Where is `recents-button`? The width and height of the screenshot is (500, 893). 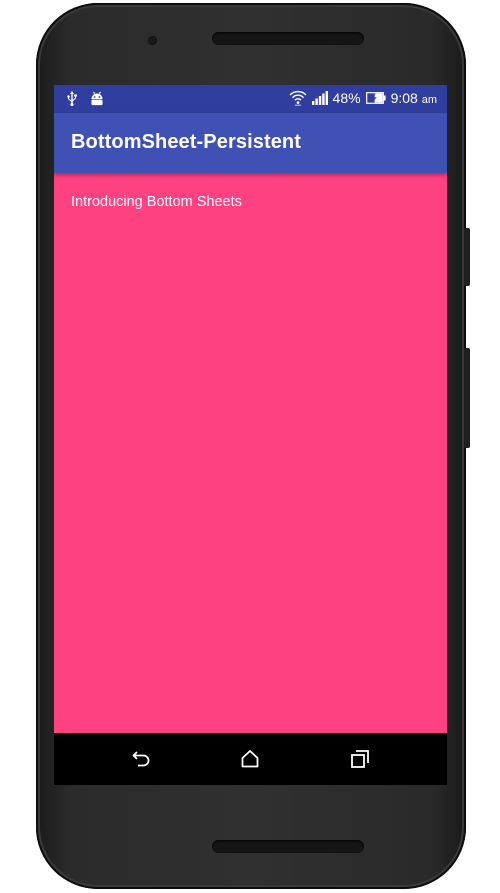
recents-button is located at coordinates (360, 759).